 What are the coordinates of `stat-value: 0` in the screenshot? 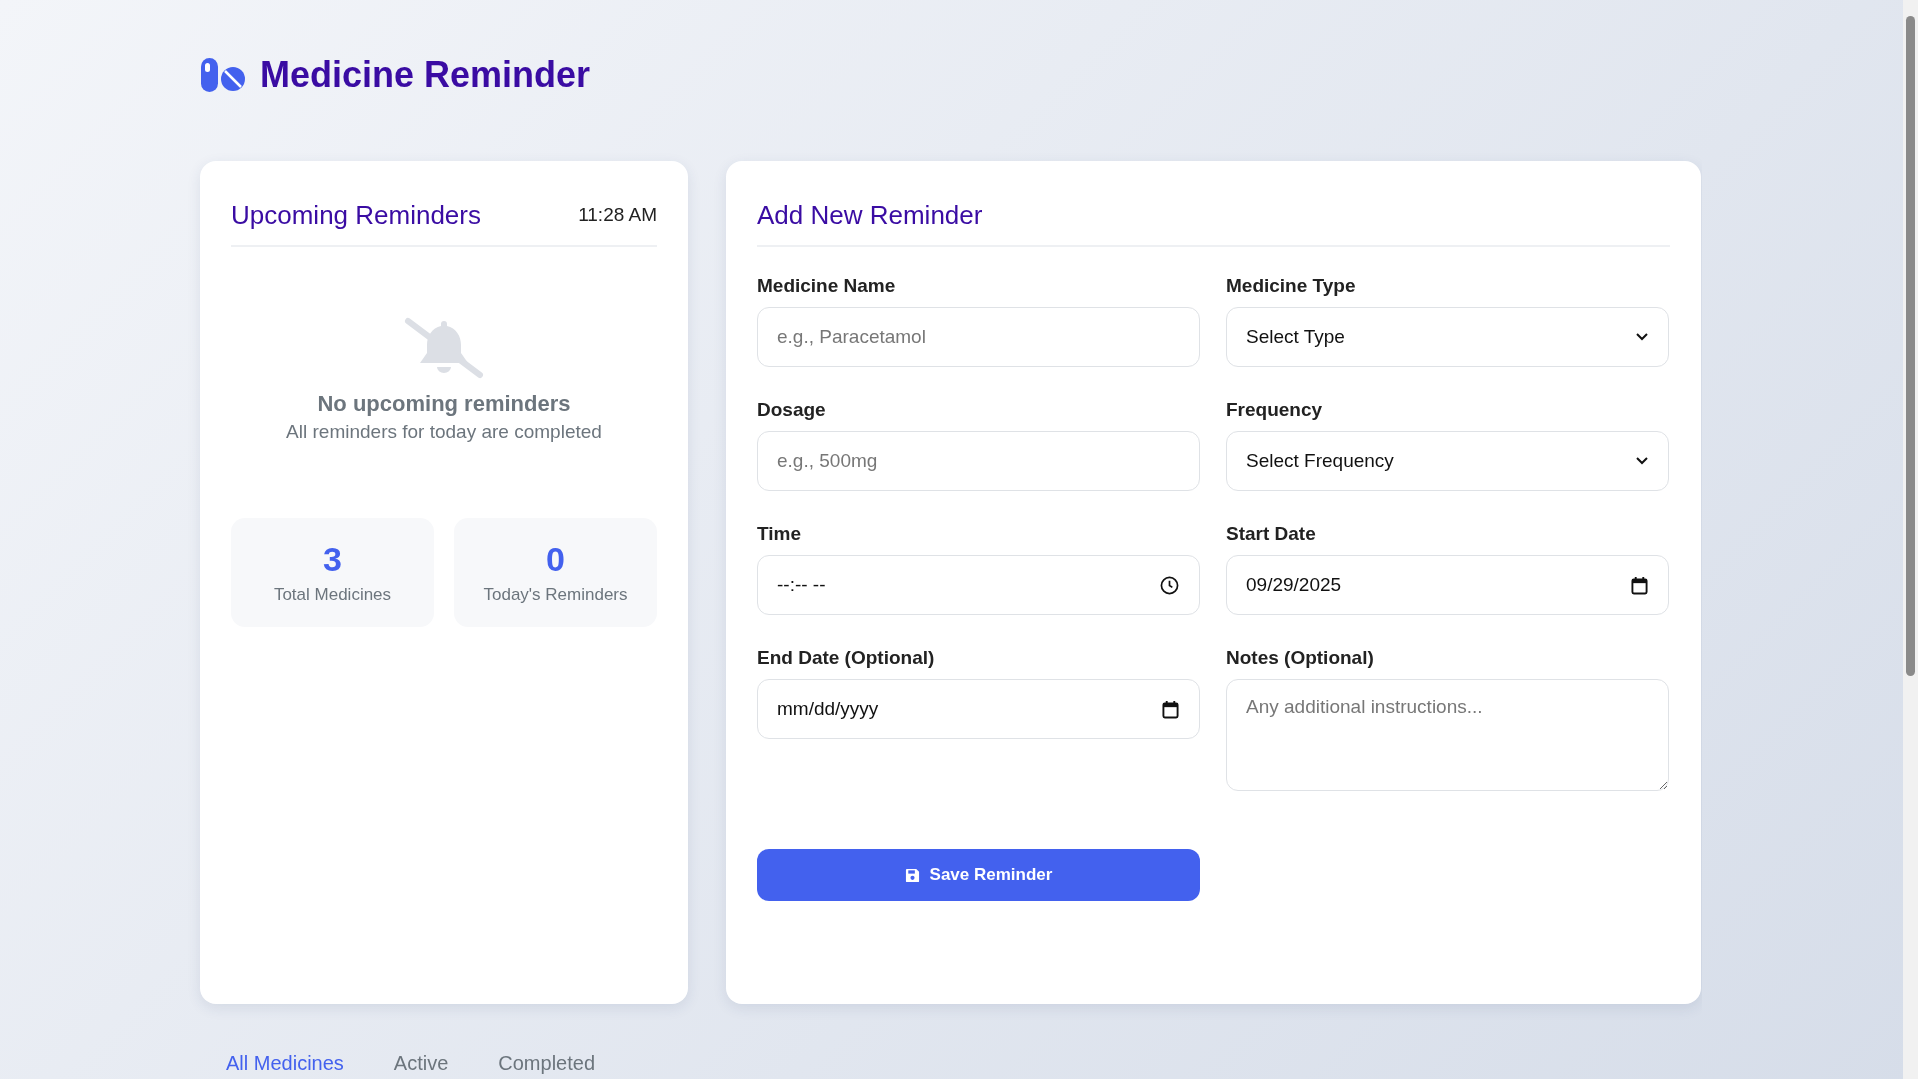 It's located at (555, 559).